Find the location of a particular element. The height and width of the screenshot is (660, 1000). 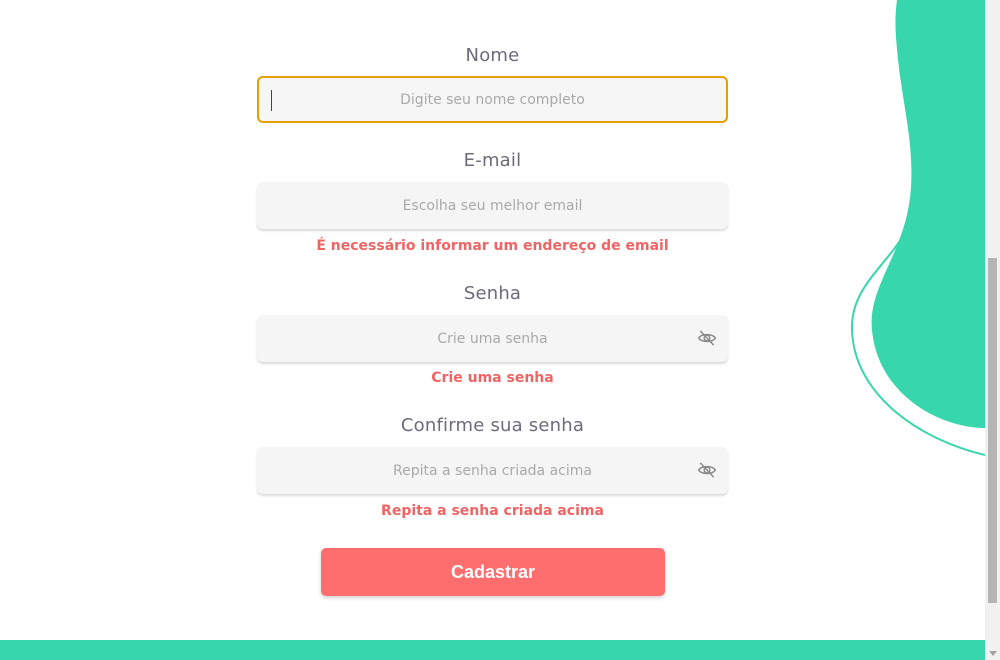

footer-band is located at coordinates (492, 650).